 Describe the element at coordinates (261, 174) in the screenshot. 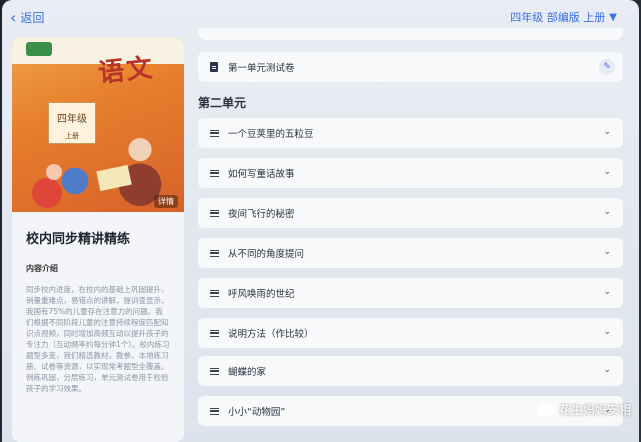

I see `lesson-label: 如何写童话故事` at that location.